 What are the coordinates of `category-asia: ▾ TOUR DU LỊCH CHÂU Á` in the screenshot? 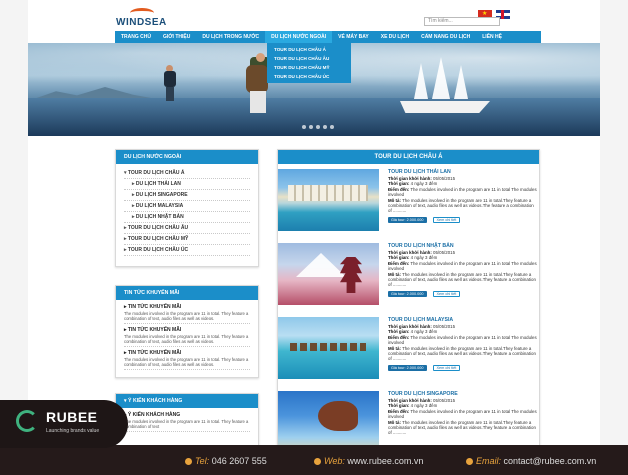 It's located at (187, 173).